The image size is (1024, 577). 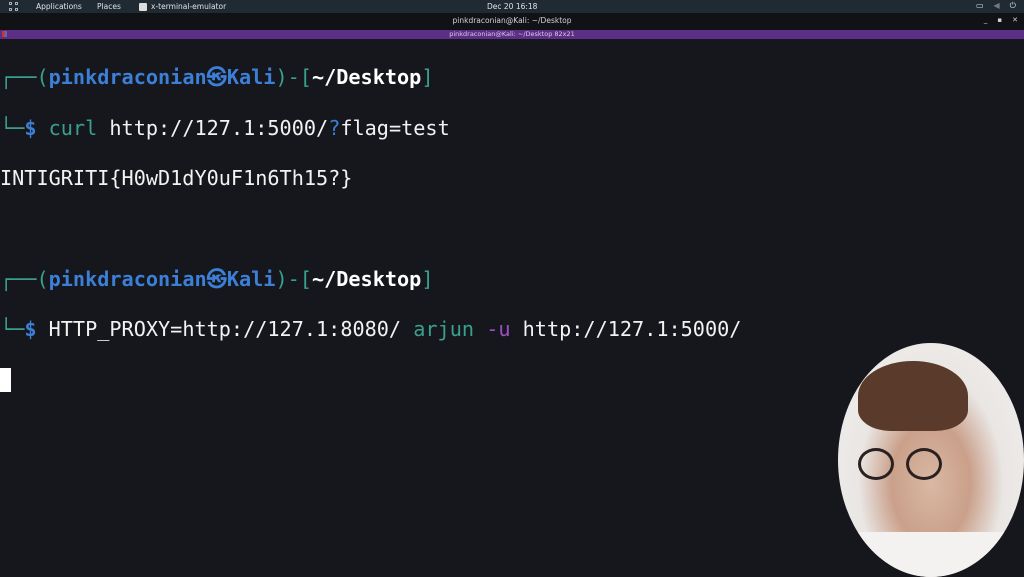 What do you see at coordinates (1013, 6) in the screenshot?
I see `power-icon: ⏻` at bounding box center [1013, 6].